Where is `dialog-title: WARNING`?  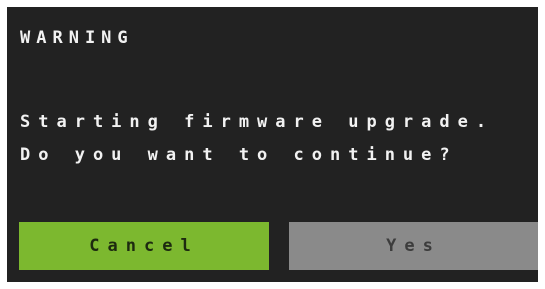
dialog-title: WARNING is located at coordinates (77, 38).